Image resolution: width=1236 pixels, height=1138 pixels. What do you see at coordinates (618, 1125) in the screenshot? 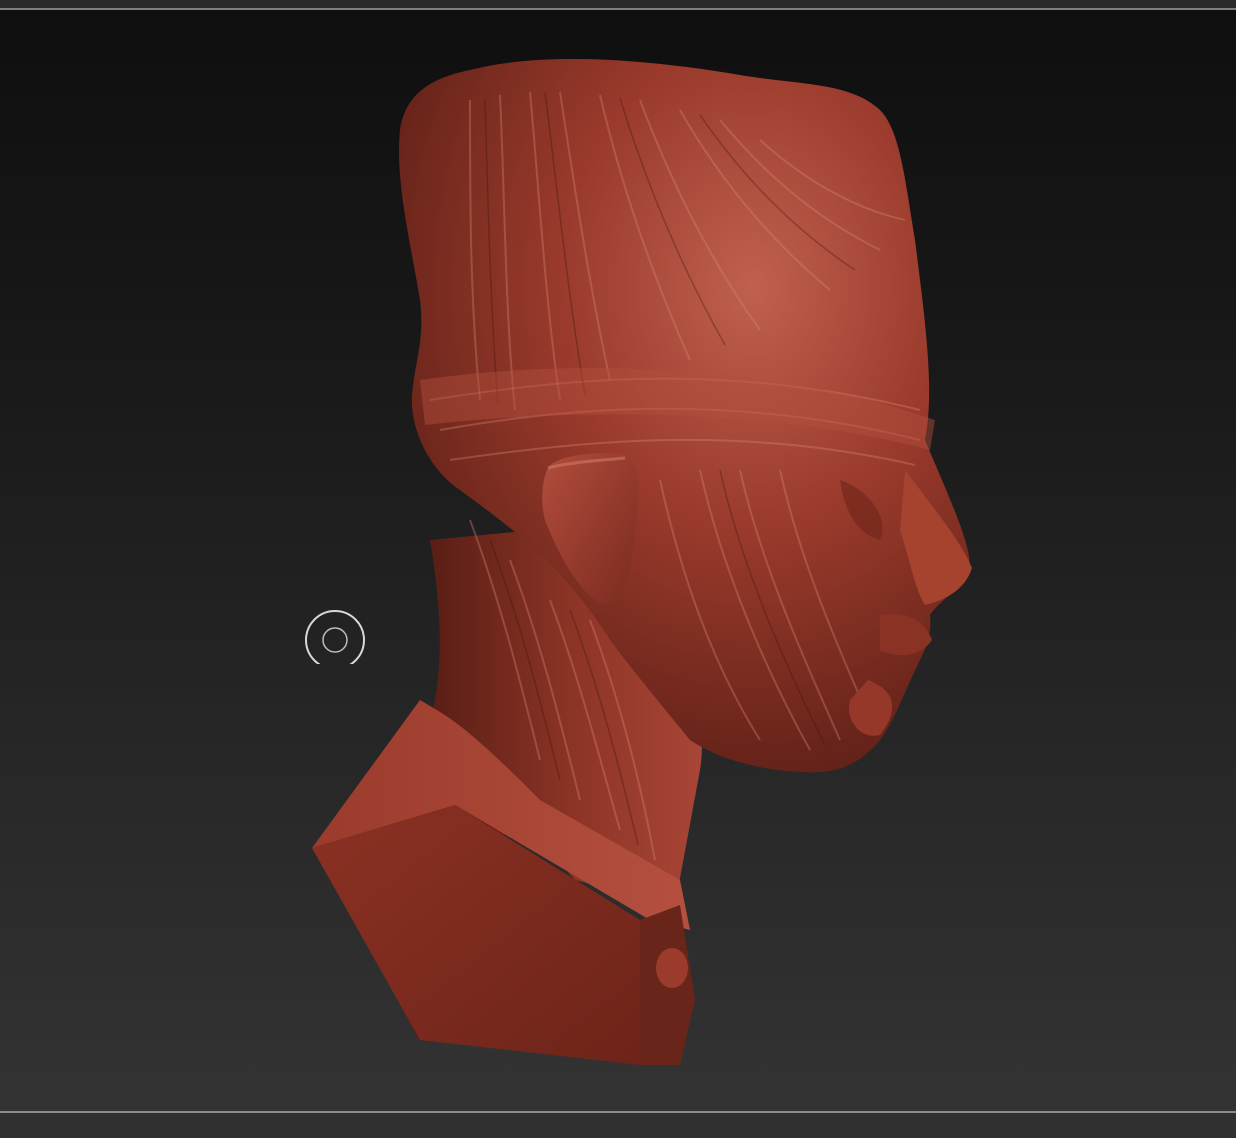
I see `bottom-shelf-strip` at bounding box center [618, 1125].